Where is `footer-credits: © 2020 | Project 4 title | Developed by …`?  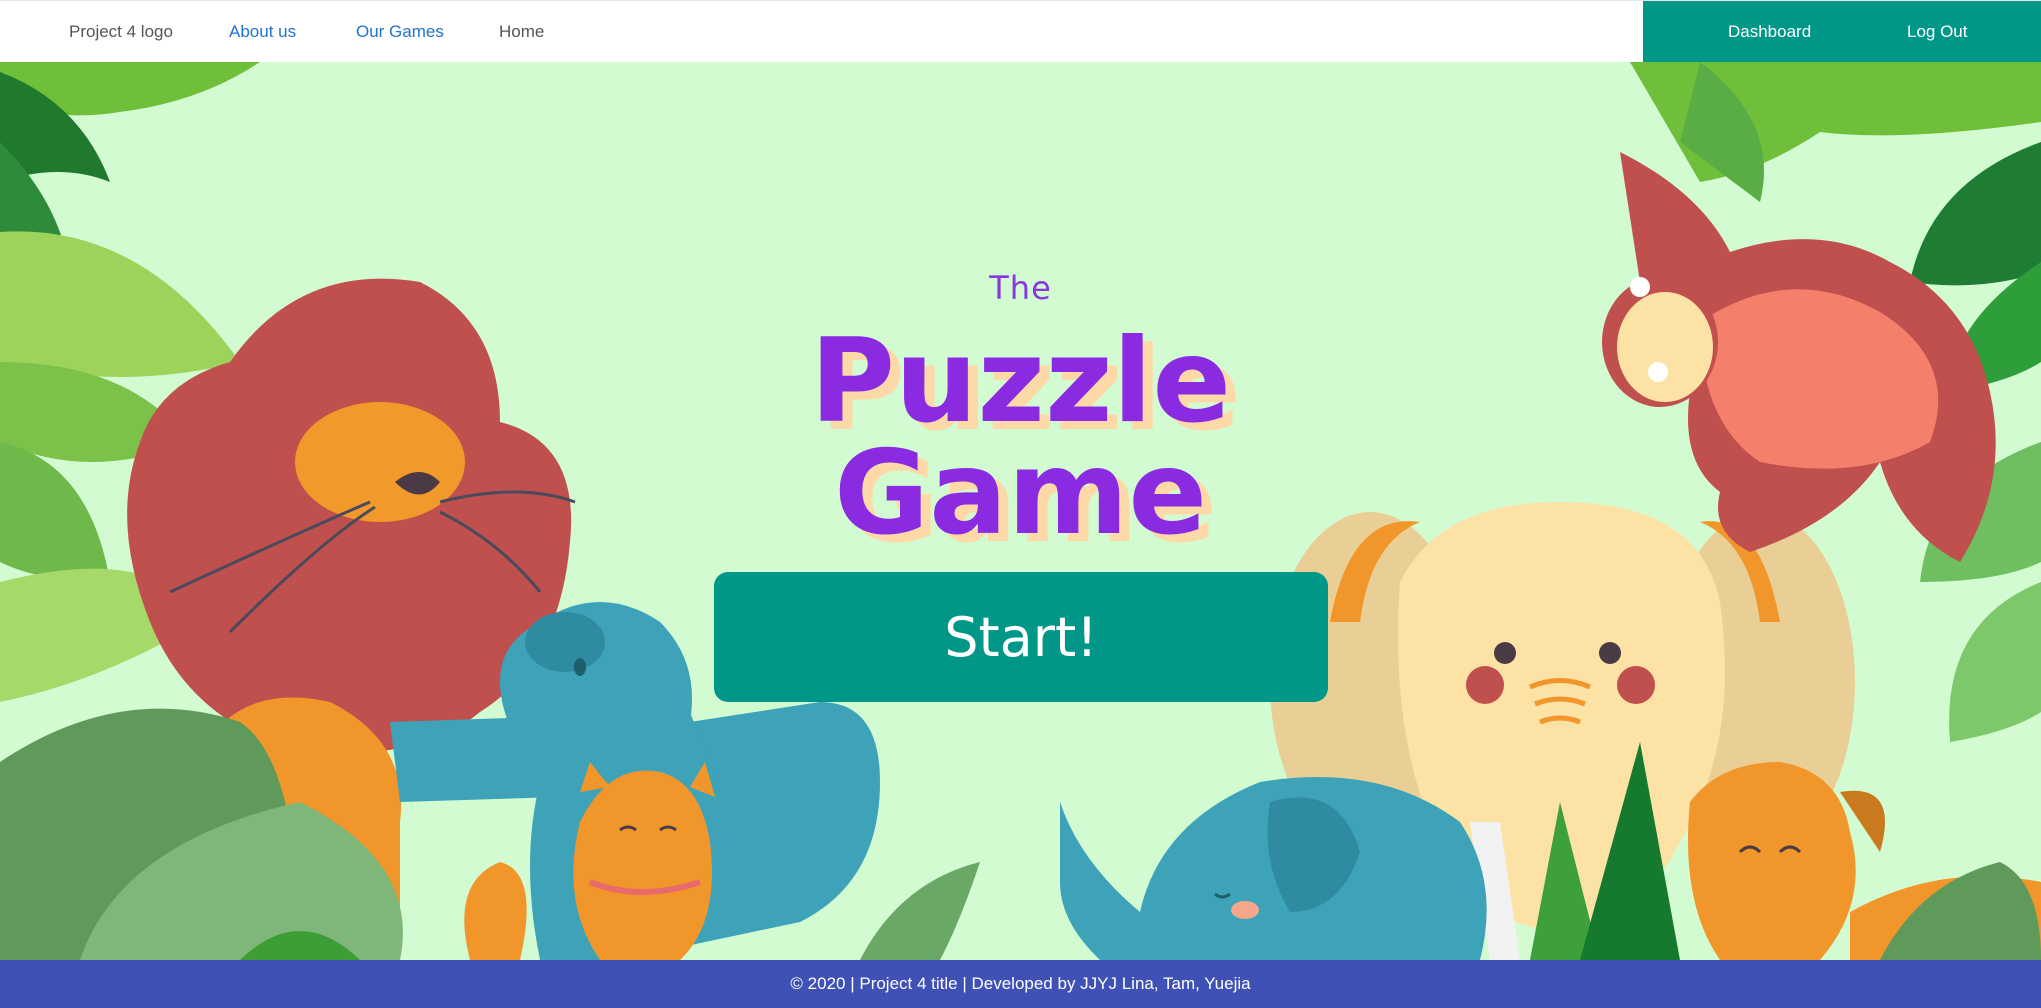
footer-credits: © 2020 | Project 4 title | Developed by … is located at coordinates (1020, 984).